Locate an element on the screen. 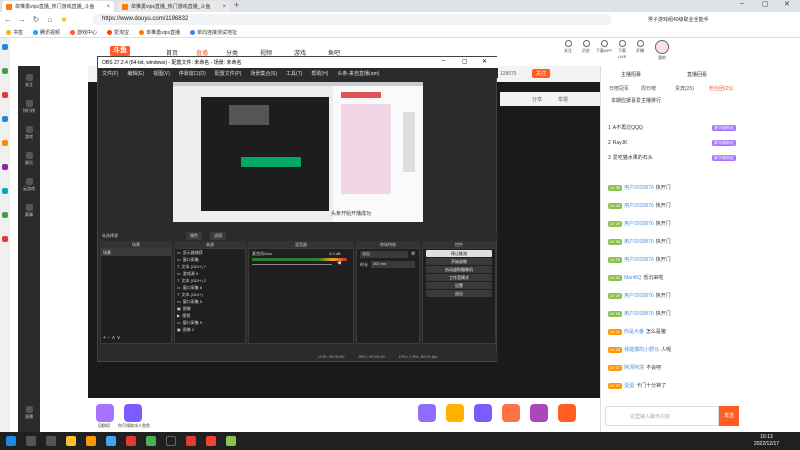  source-item: ▭ 显示器捕获 is located at coordinates (210, 252).